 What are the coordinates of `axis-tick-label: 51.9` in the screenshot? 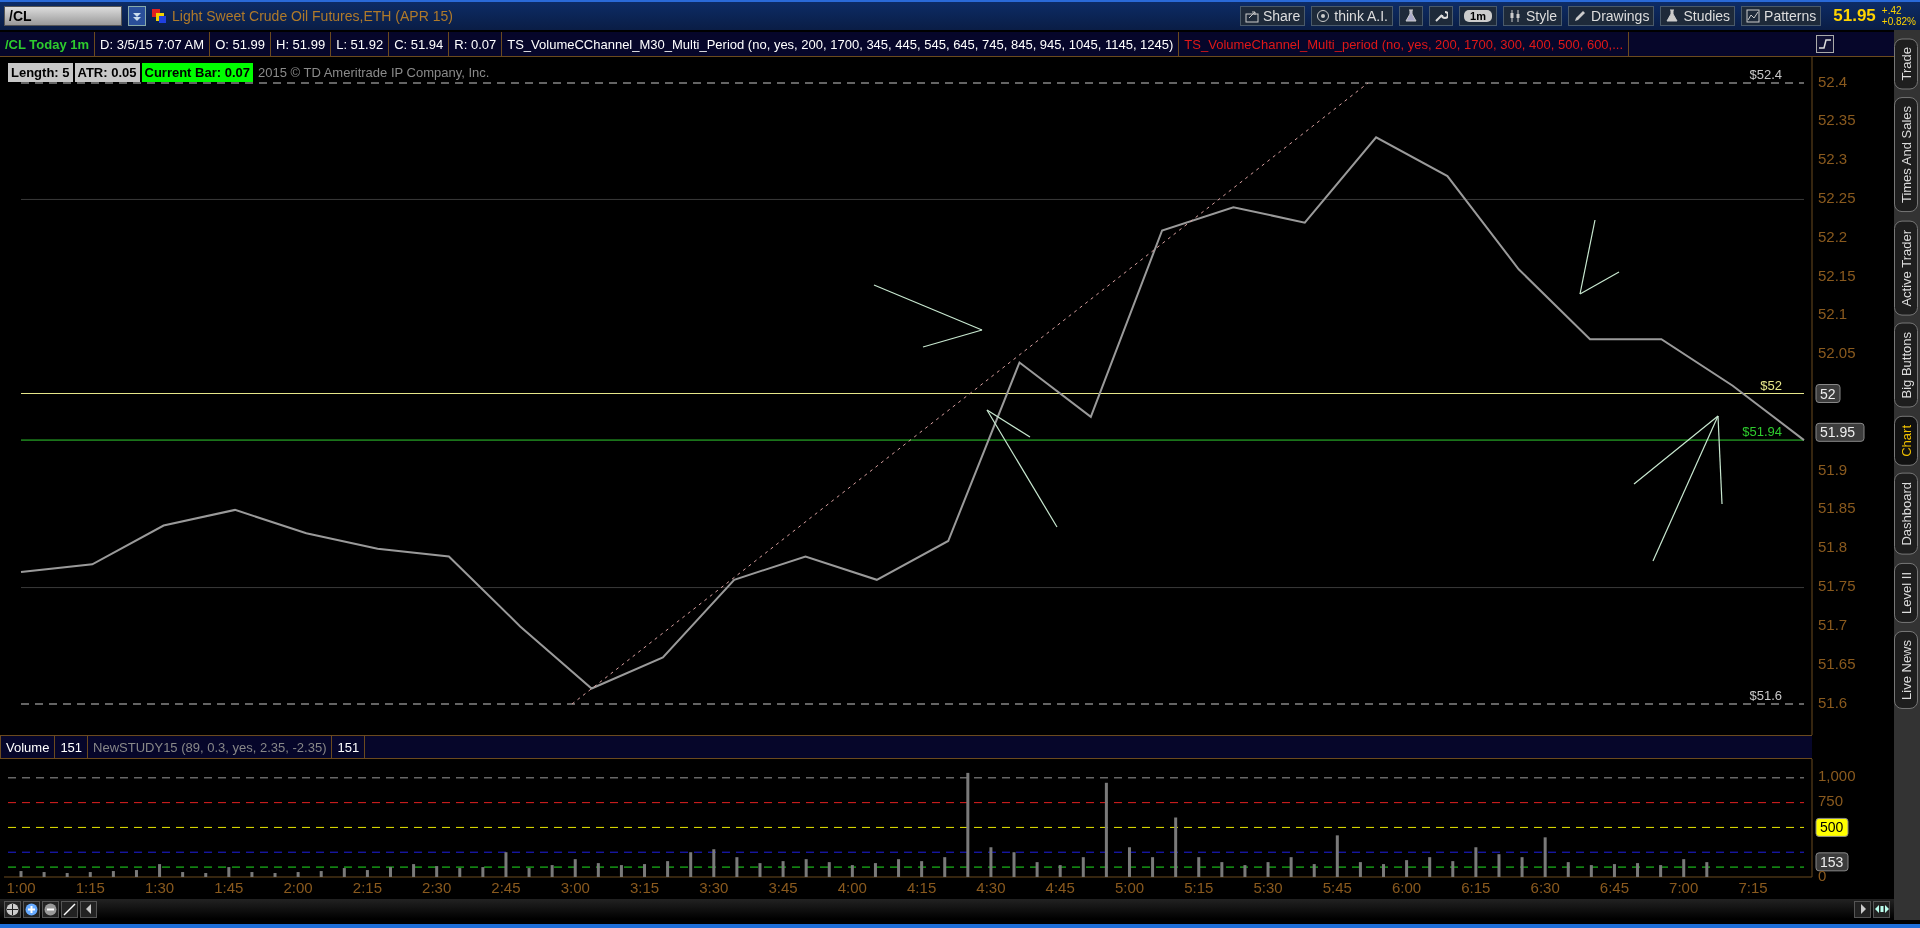 It's located at (1833, 469).